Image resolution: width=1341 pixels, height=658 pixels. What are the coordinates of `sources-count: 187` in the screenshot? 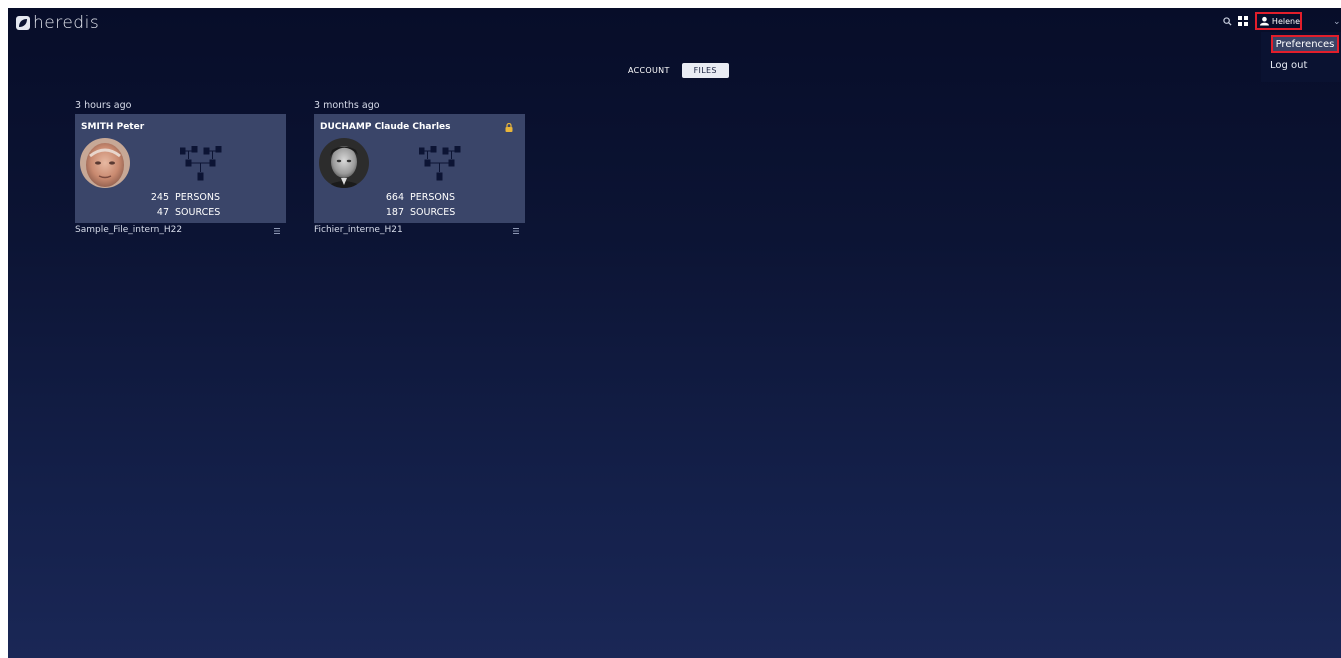 It's located at (394, 212).